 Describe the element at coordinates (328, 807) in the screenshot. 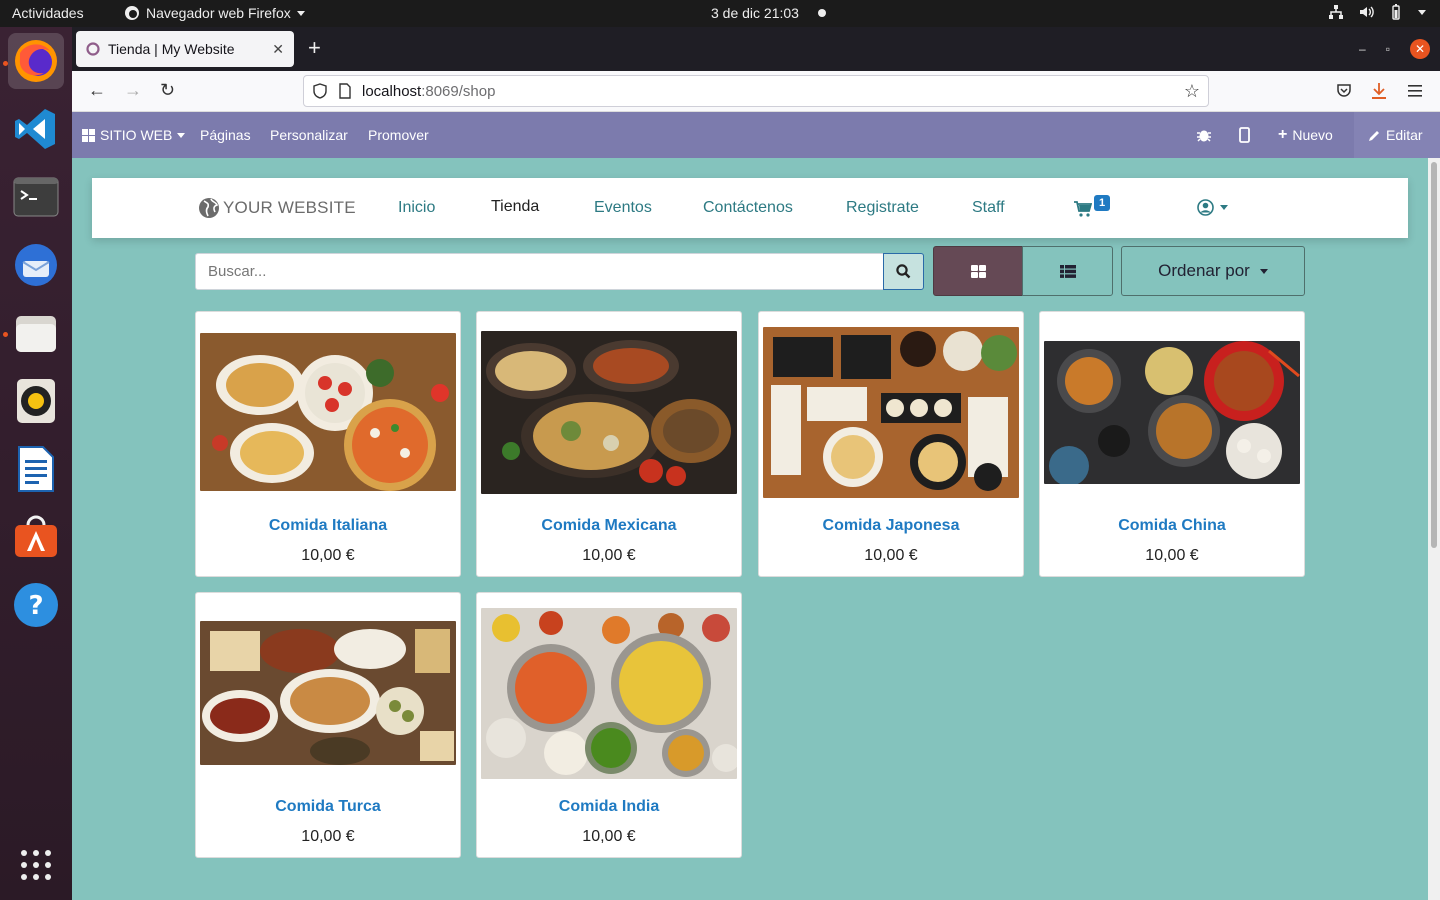

I see `product-name: Comida Turca` at that location.